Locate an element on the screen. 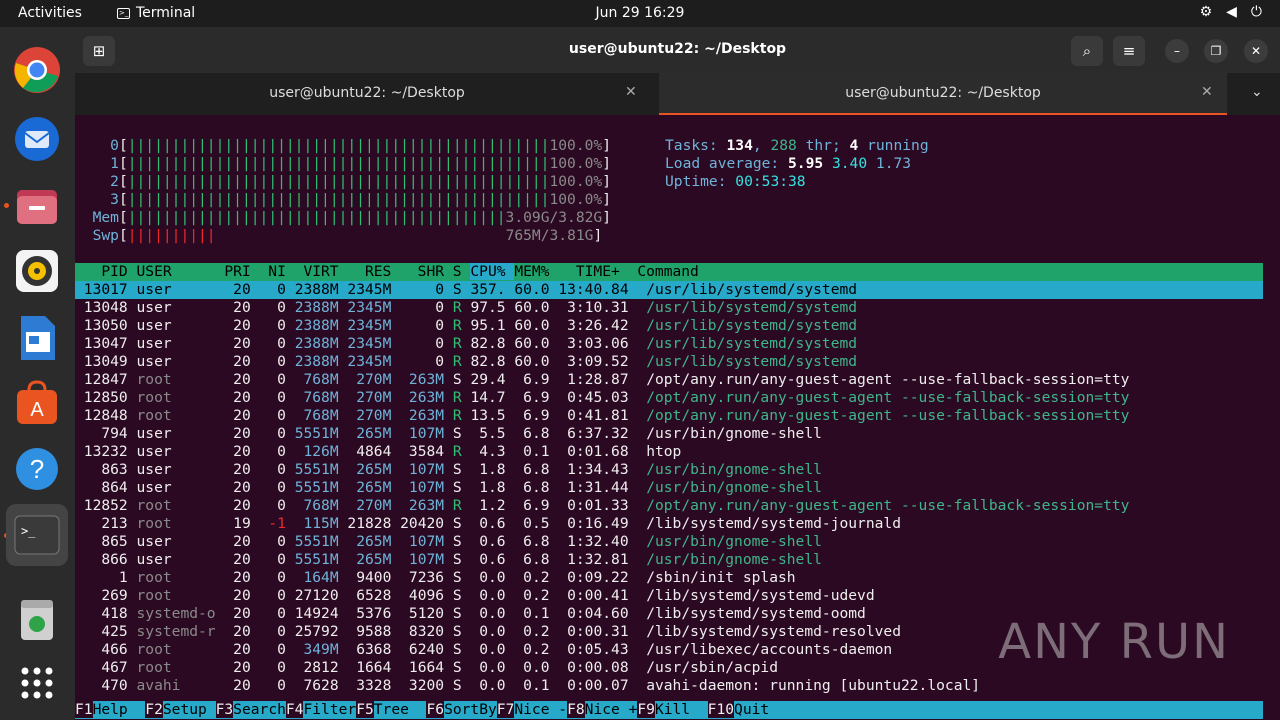 The width and height of the screenshot is (1280, 720). fkey-f6: F6 is located at coordinates (435, 709).